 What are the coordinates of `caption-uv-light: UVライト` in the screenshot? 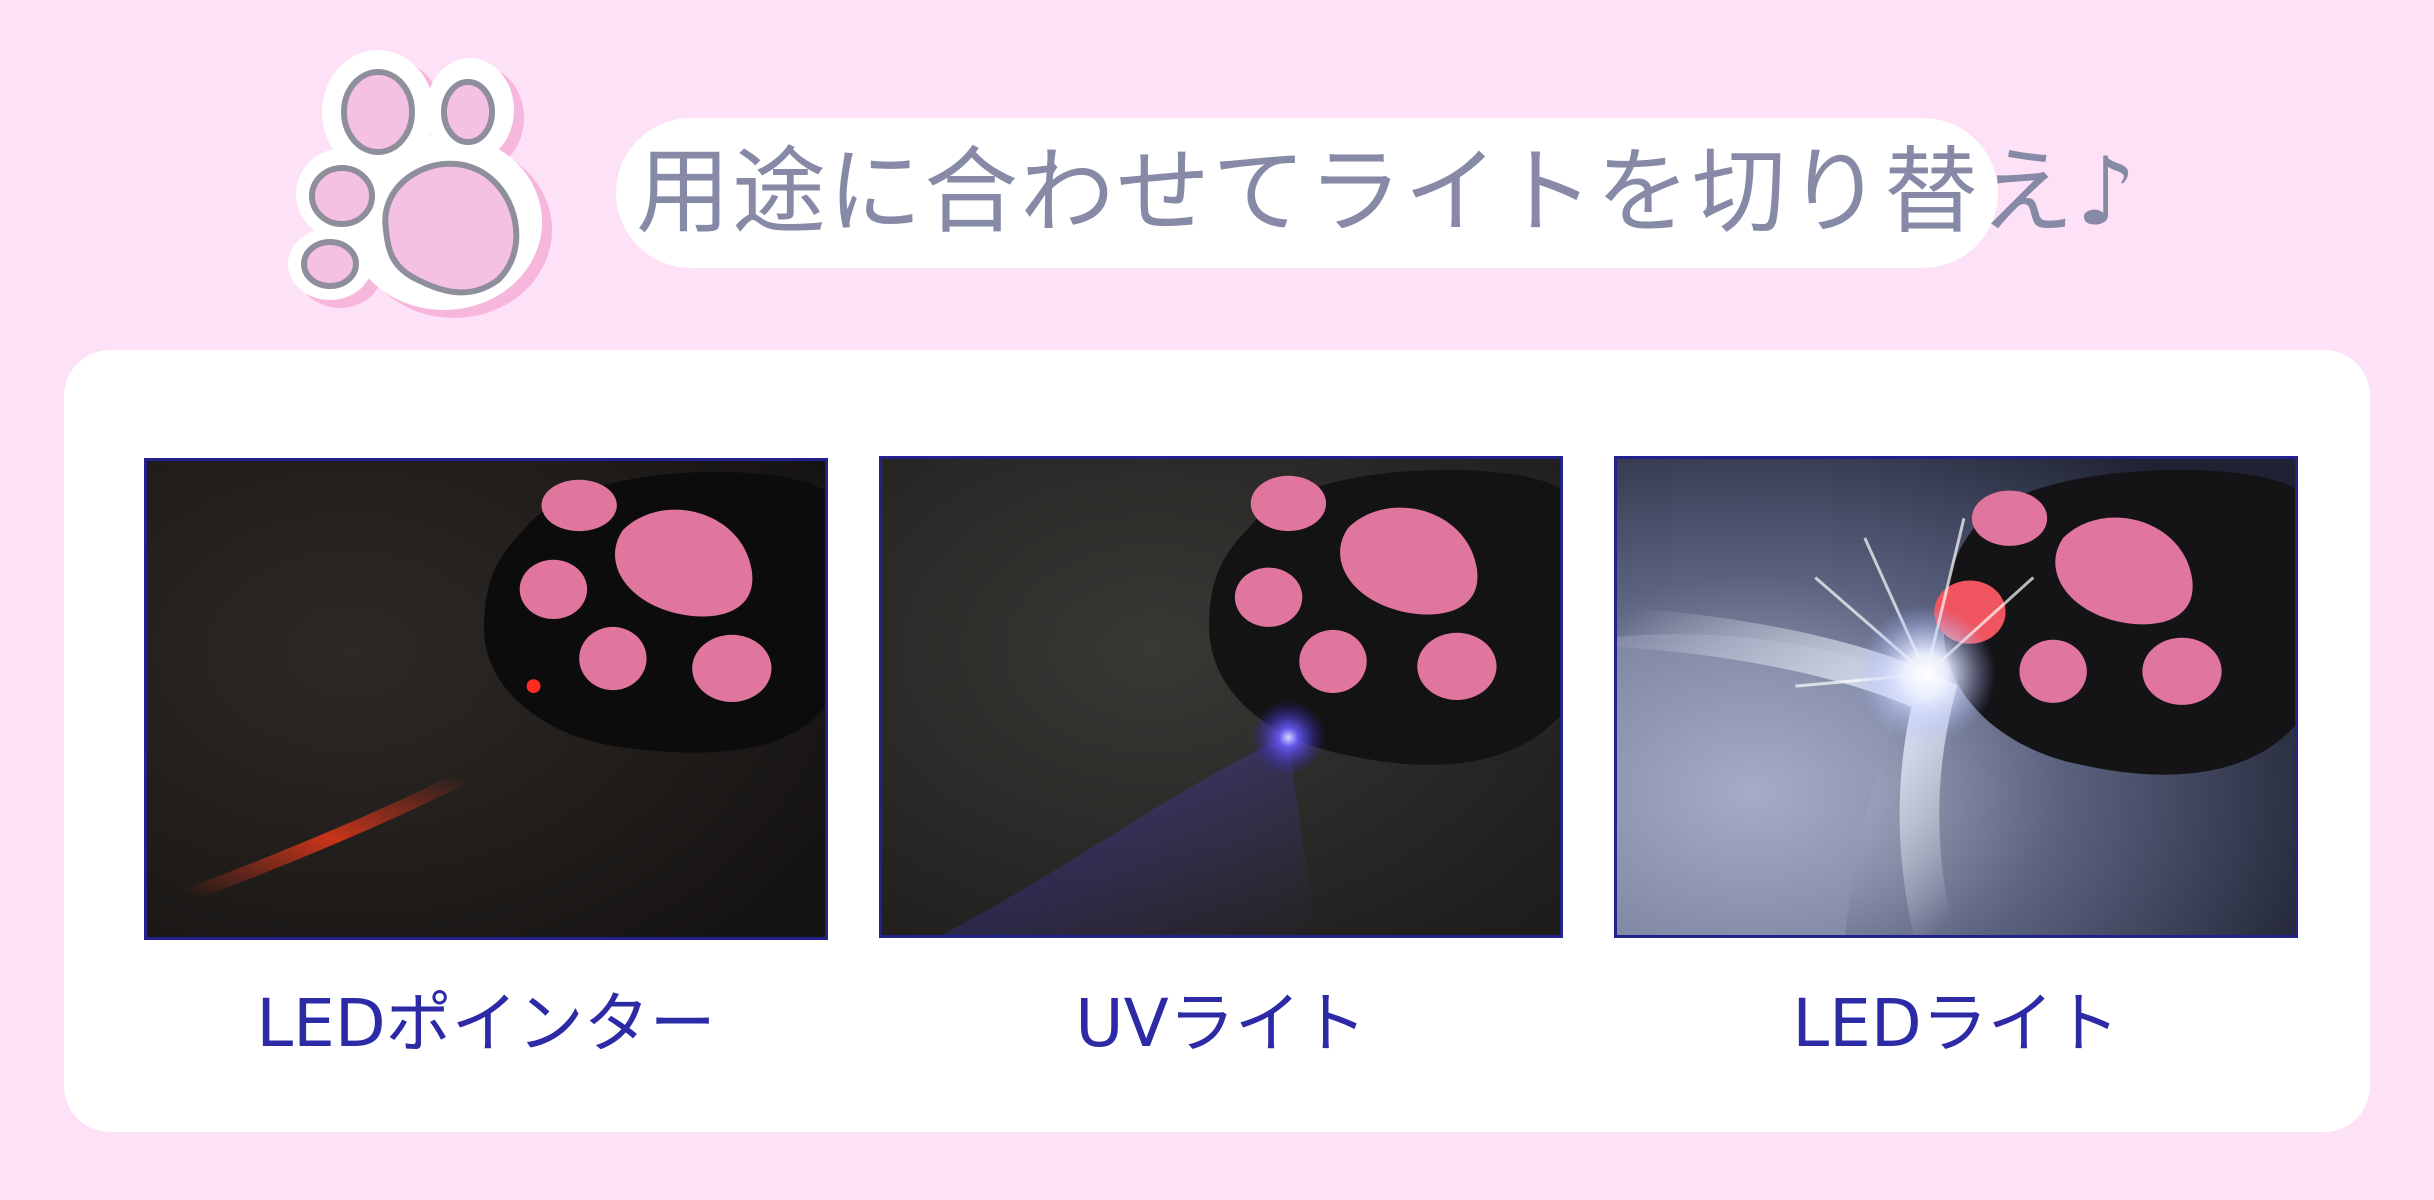 It's located at (1221, 1023).